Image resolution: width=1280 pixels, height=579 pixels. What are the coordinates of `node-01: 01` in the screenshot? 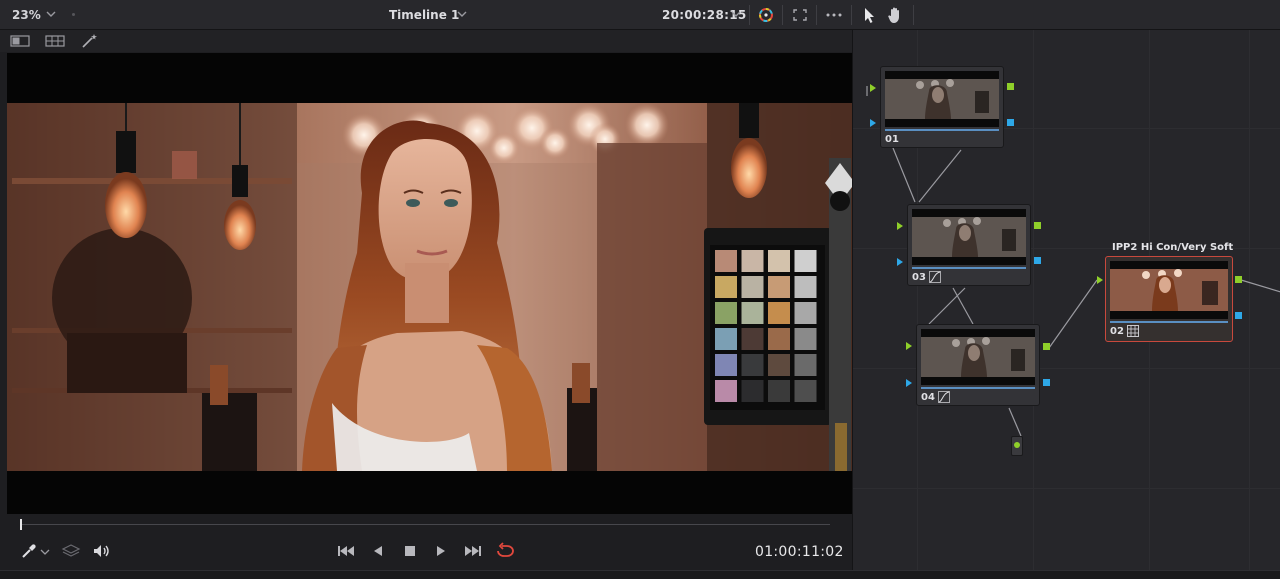 It's located at (942, 107).